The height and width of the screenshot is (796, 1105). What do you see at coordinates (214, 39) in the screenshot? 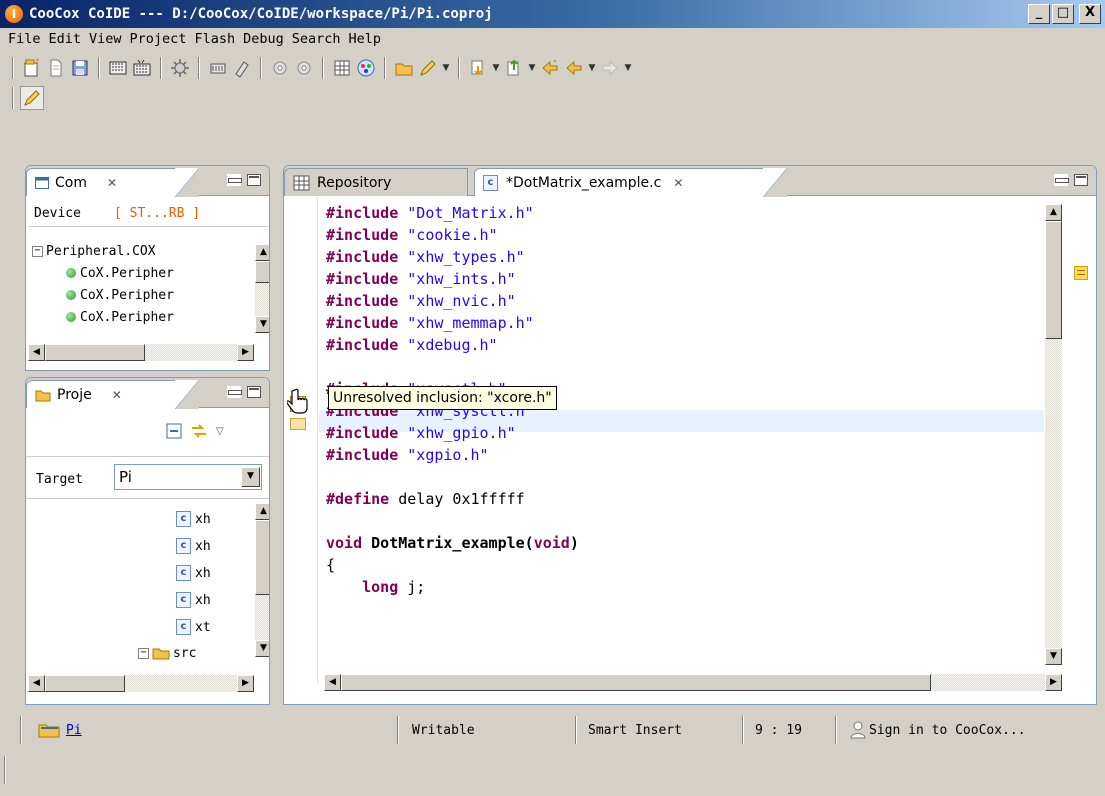
I see `menu-flash: Flash` at bounding box center [214, 39].